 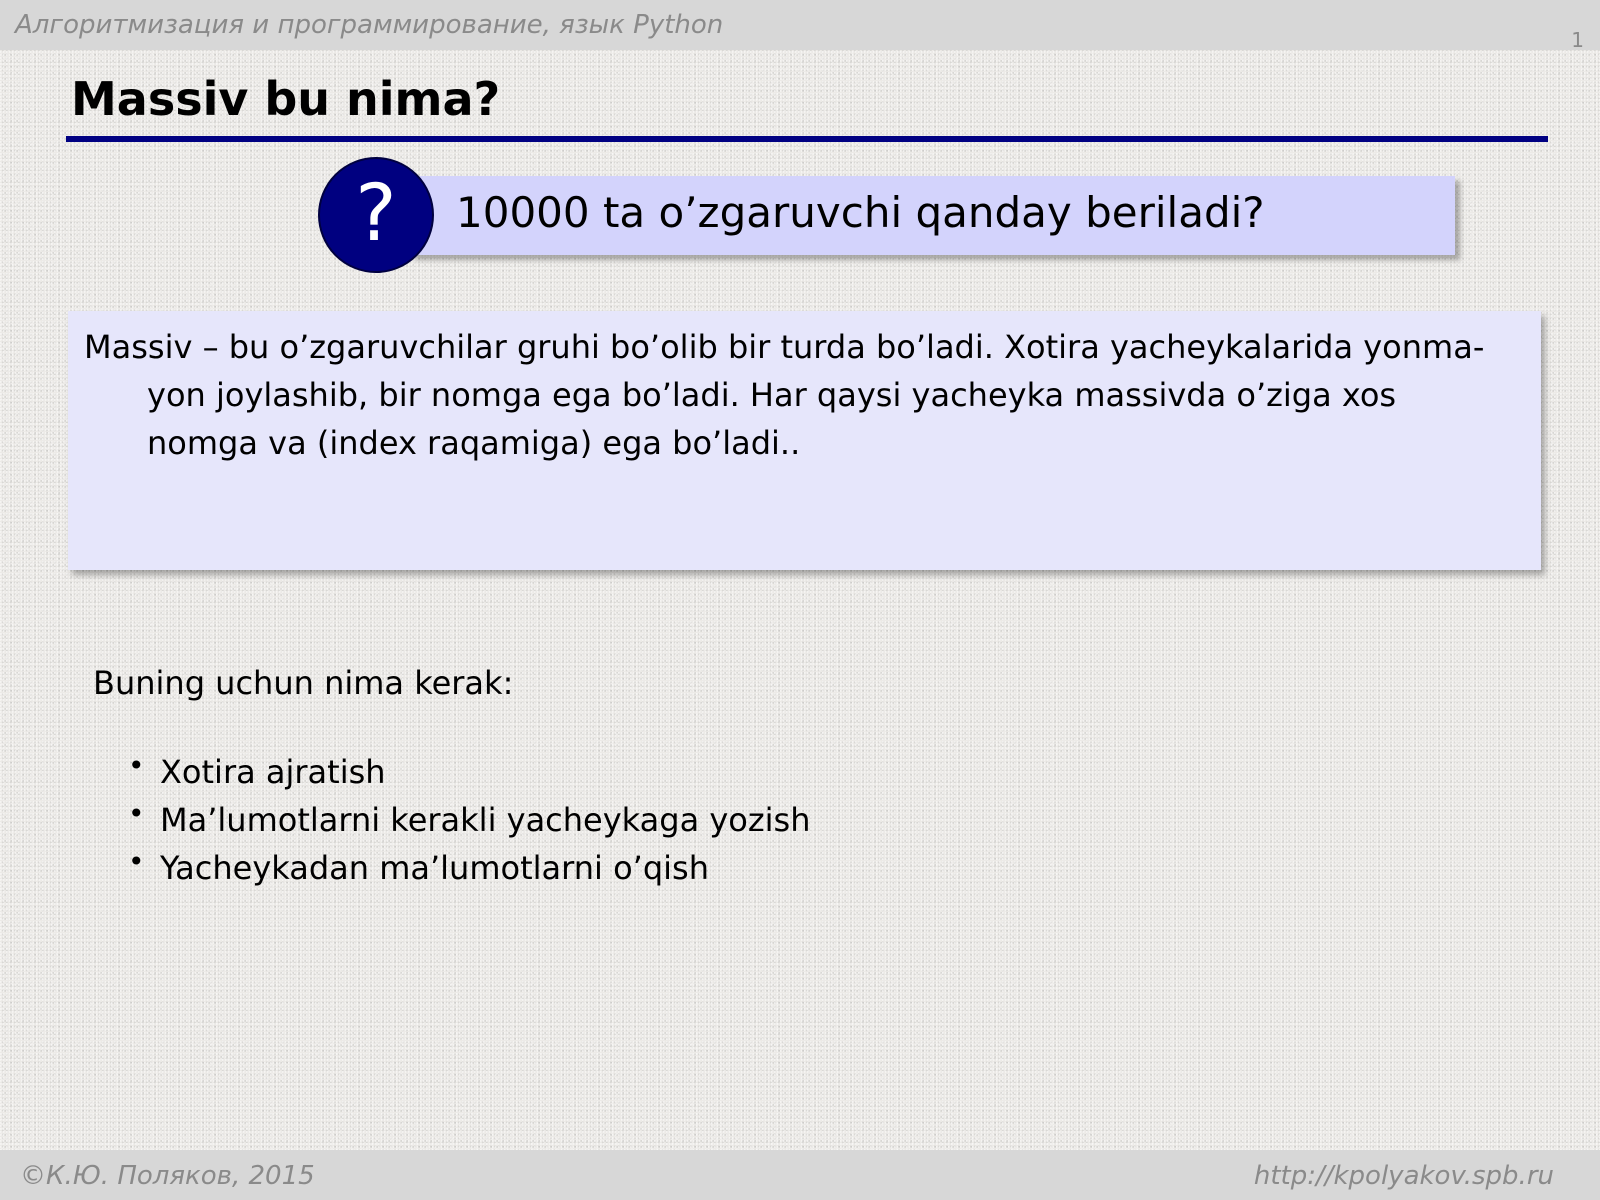 What do you see at coordinates (434, 868) in the screenshot?
I see `list-item-label: Yacheykadan ma’lumotlarni o’qish` at bounding box center [434, 868].